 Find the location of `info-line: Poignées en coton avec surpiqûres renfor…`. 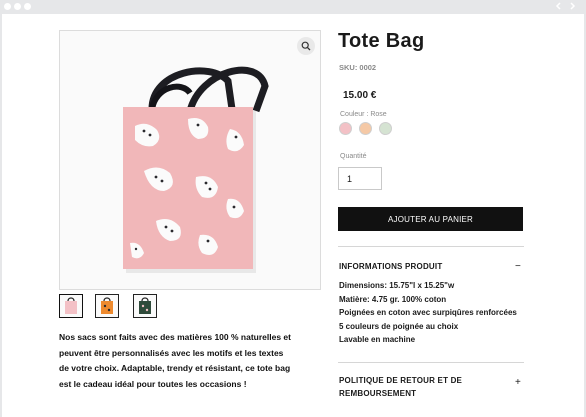

info-line: Poignées en coton avec surpiqûres renfor… is located at coordinates (428, 312).